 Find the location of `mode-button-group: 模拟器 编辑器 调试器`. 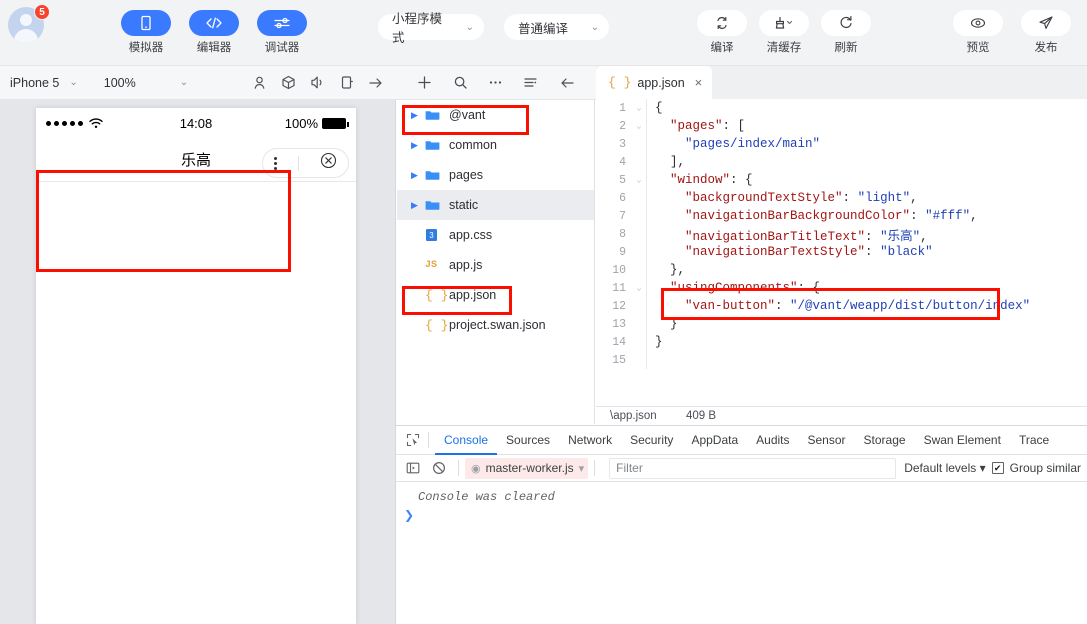

mode-button-group: 模拟器 编辑器 调试器 is located at coordinates (214, 32).